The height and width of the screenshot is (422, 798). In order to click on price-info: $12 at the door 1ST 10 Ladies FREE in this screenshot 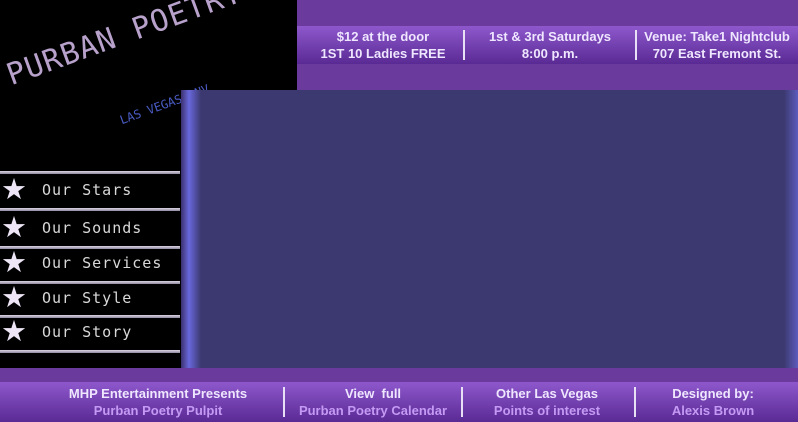, I will do `click(383, 45)`.